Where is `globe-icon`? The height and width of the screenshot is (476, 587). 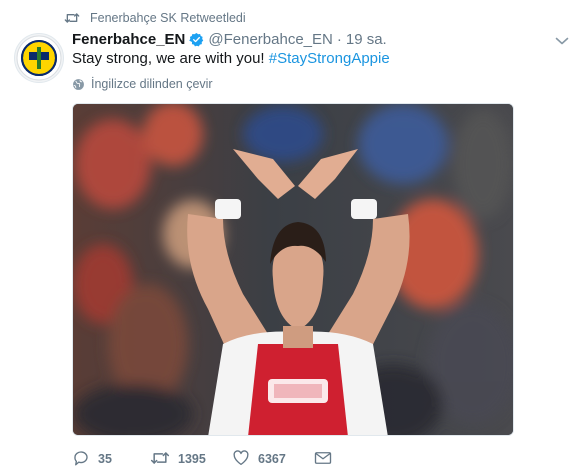 globe-icon is located at coordinates (78, 84).